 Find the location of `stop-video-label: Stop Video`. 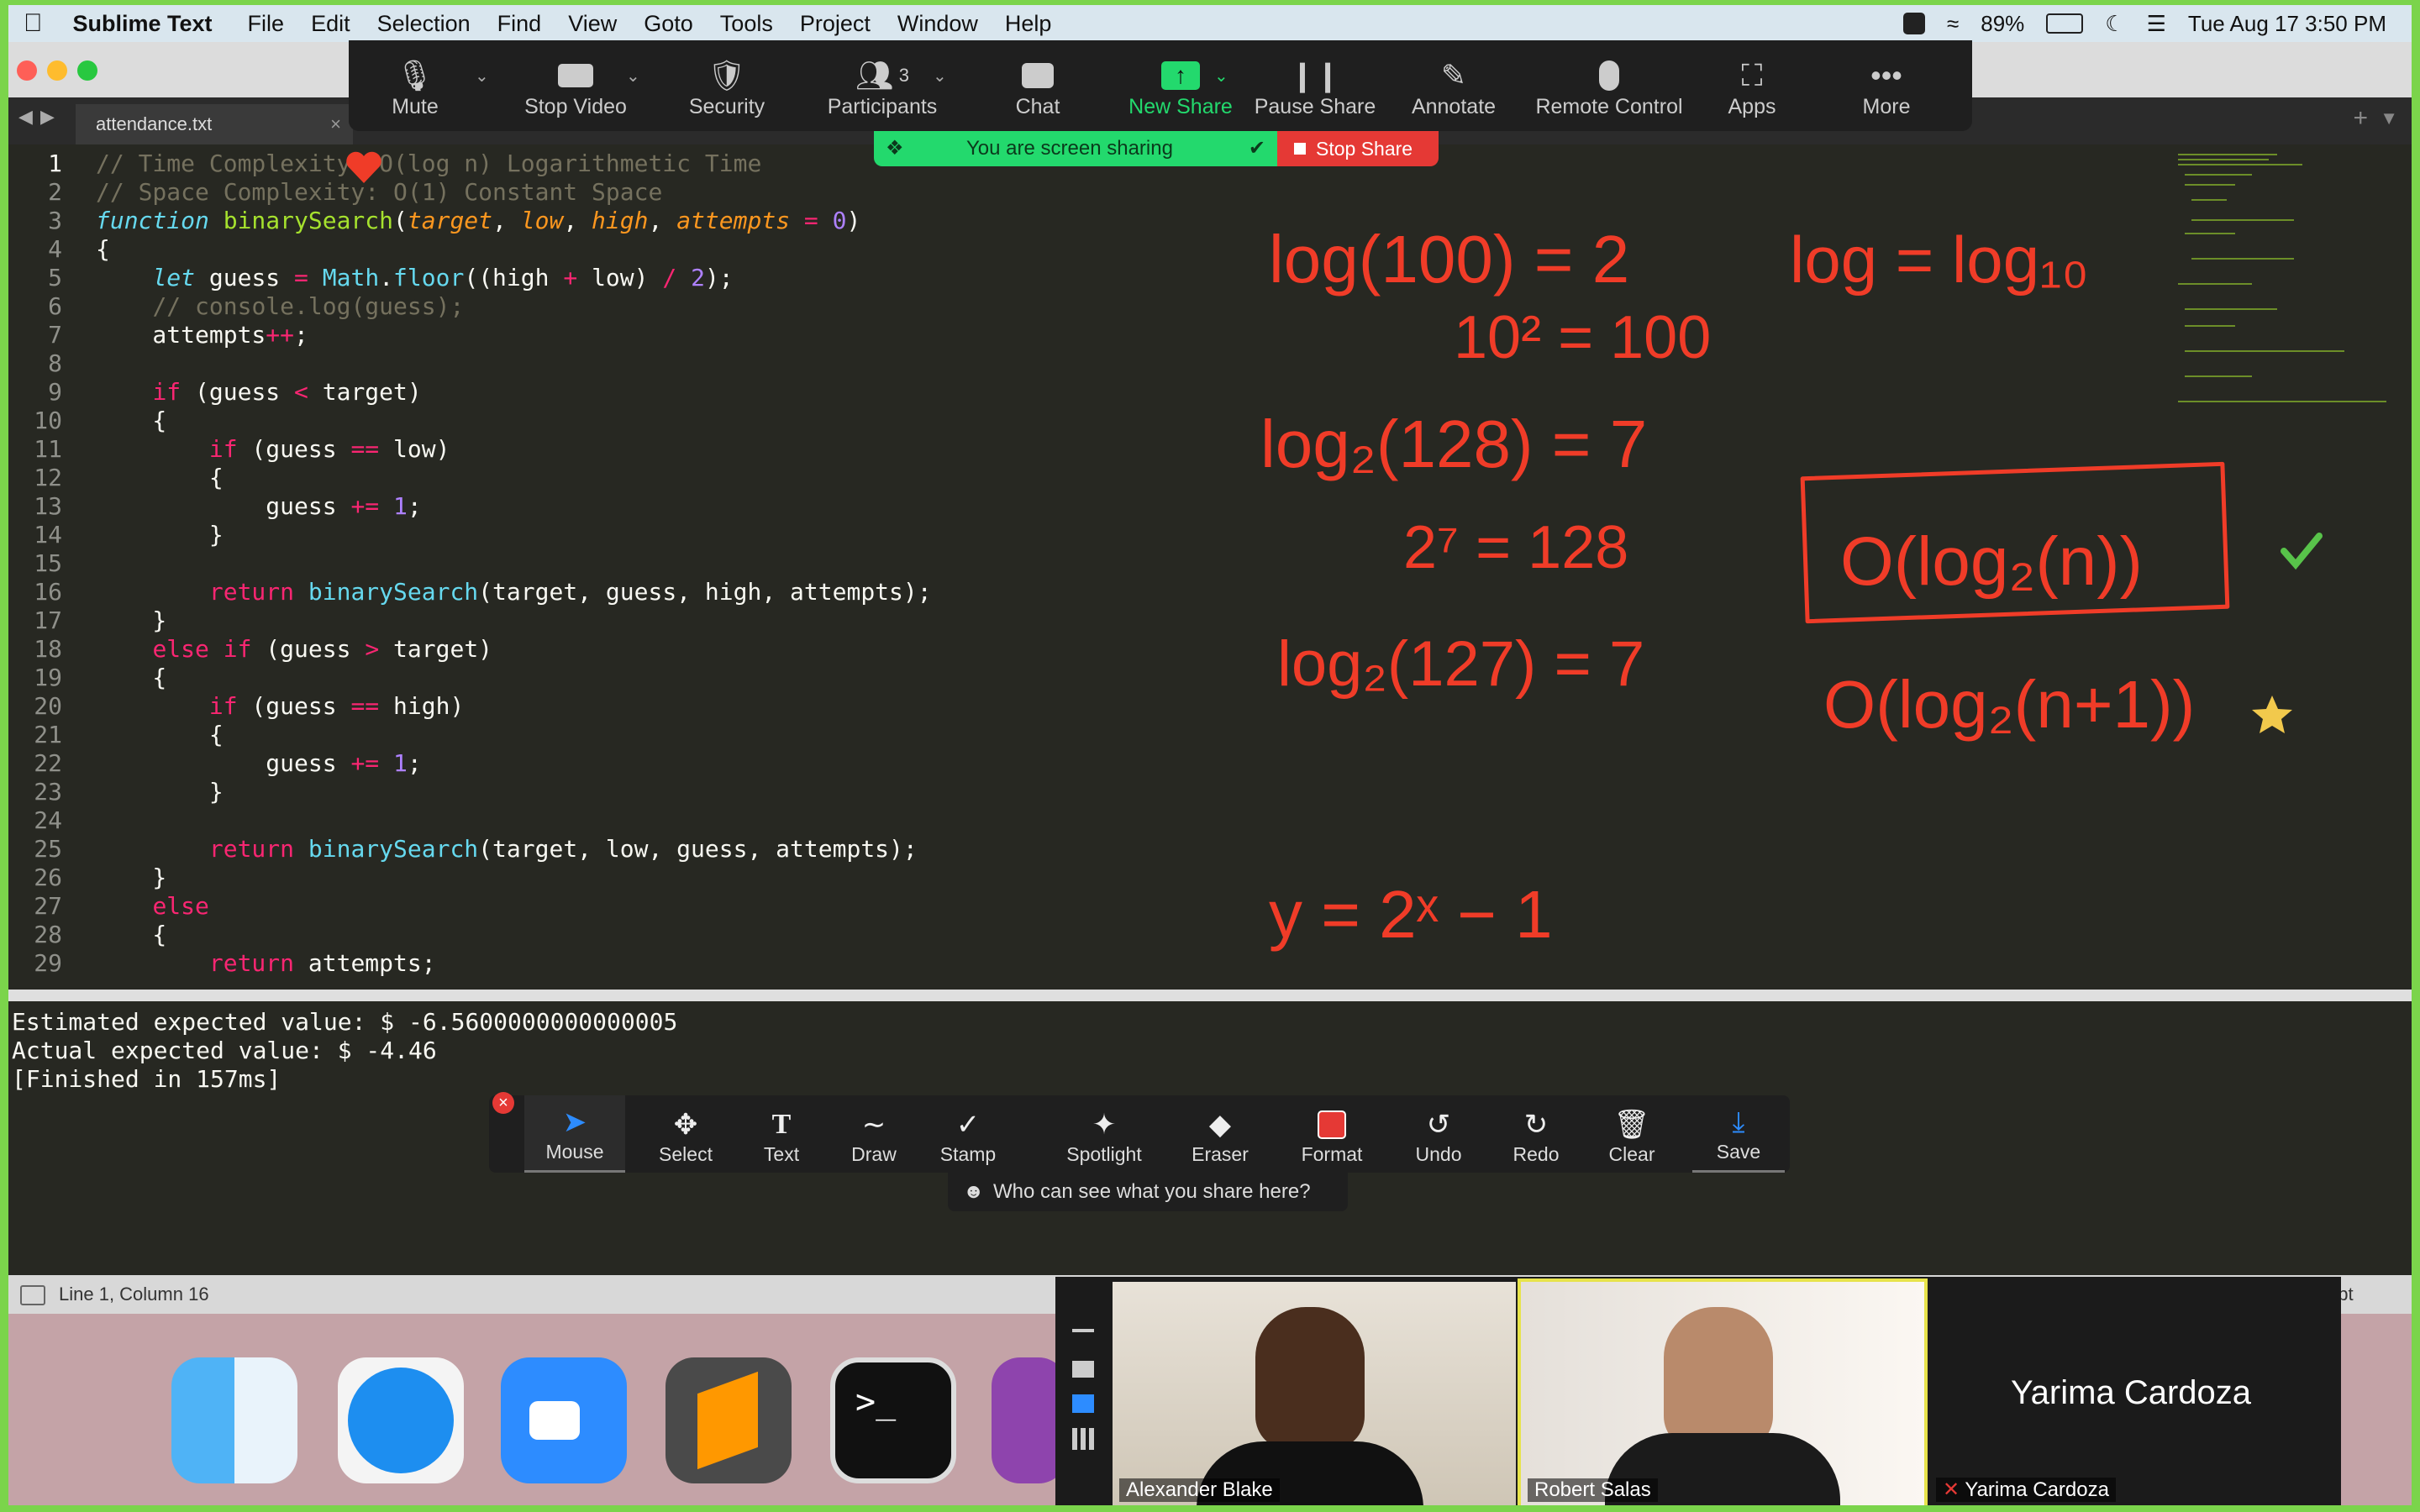

stop-video-label: Stop Video is located at coordinates (575, 106).